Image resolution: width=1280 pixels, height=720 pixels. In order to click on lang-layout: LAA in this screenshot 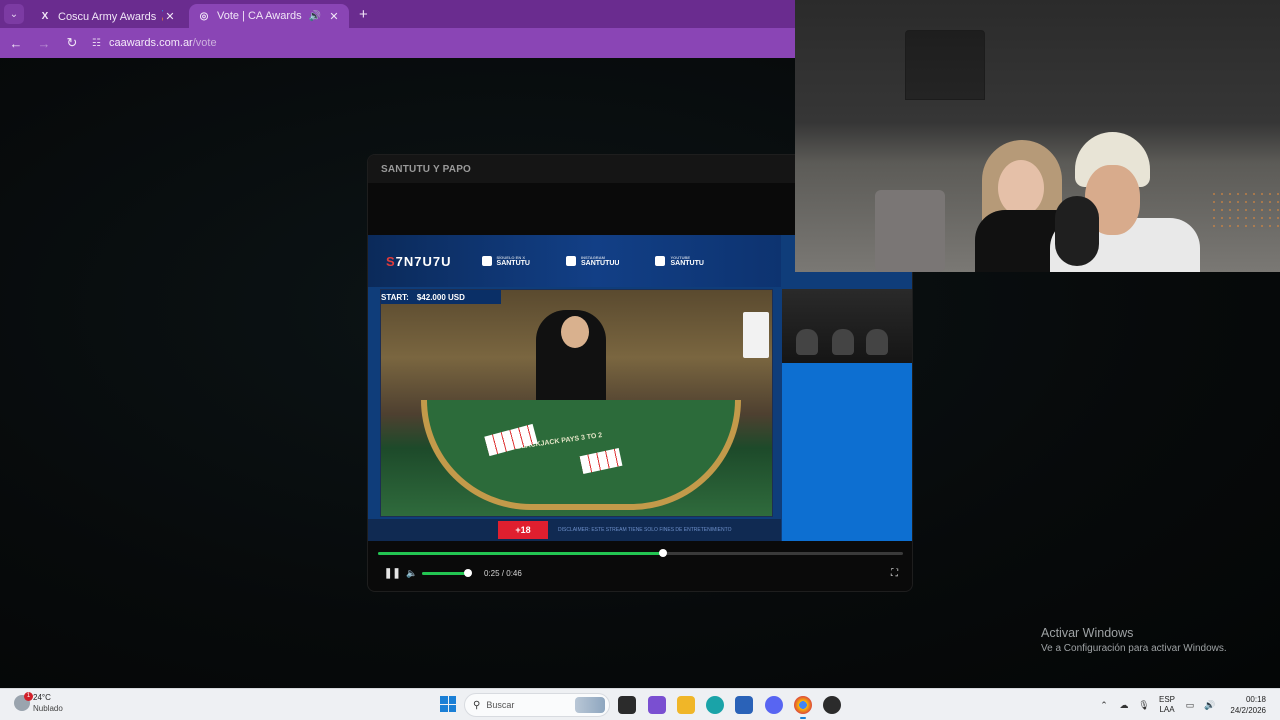, I will do `click(1167, 709)`.